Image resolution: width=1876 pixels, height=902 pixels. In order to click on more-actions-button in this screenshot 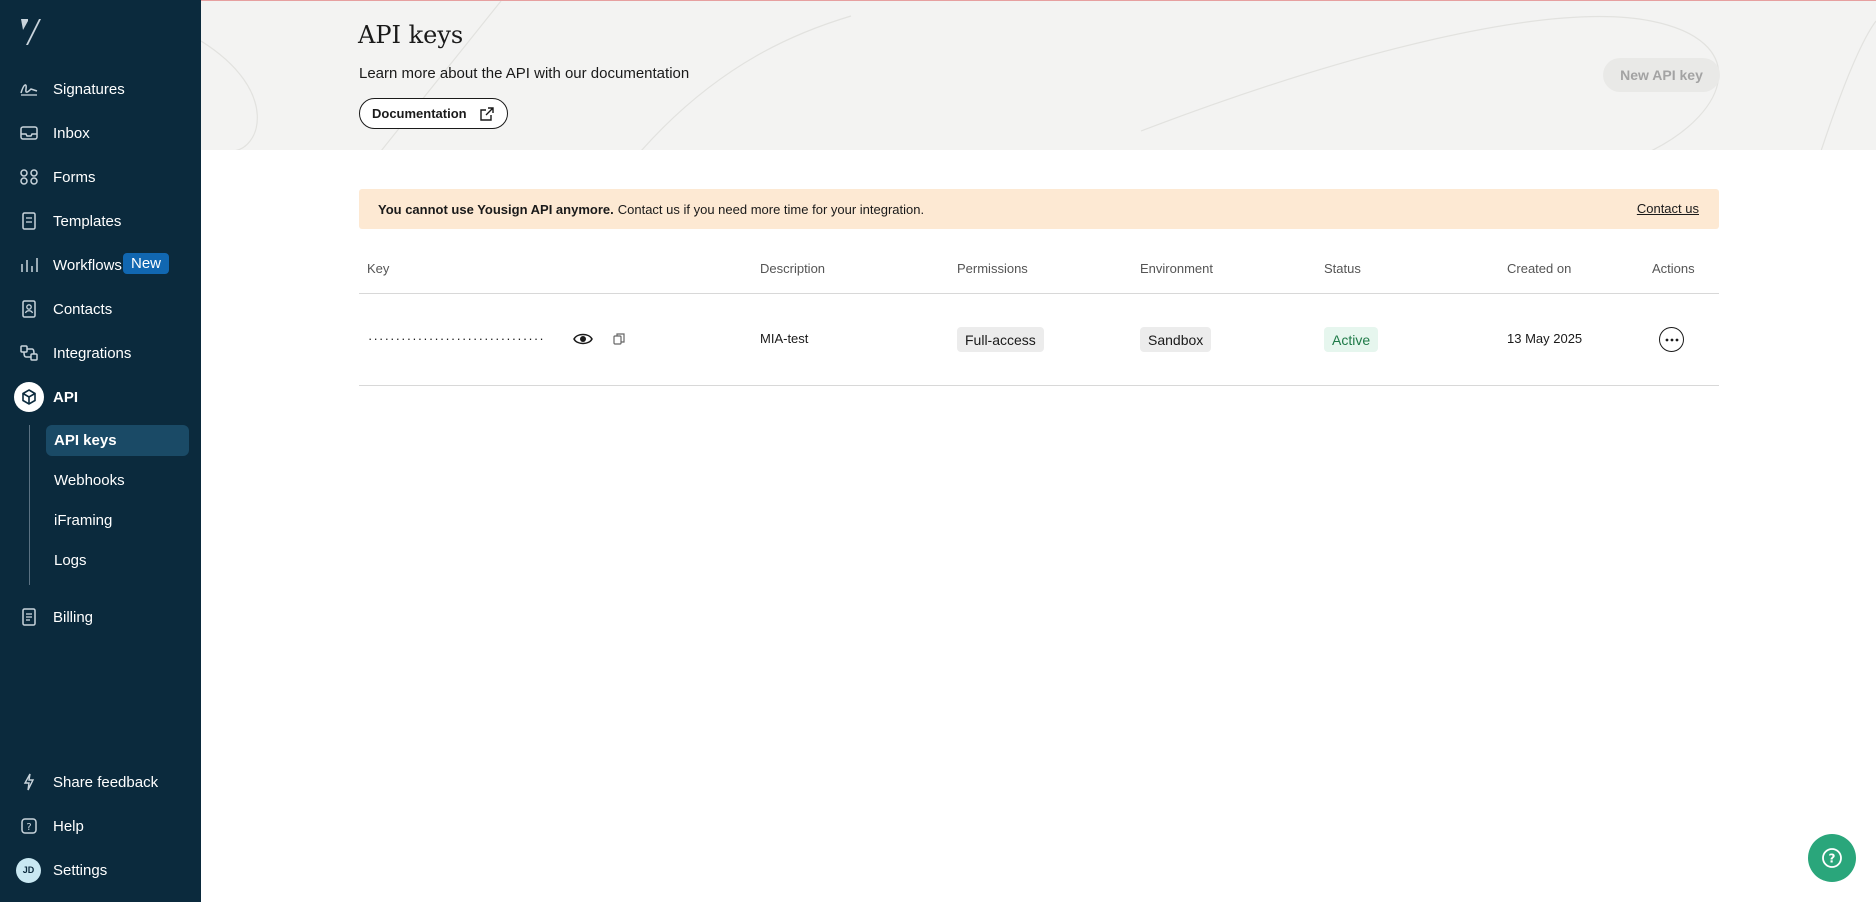, I will do `click(1671, 339)`.